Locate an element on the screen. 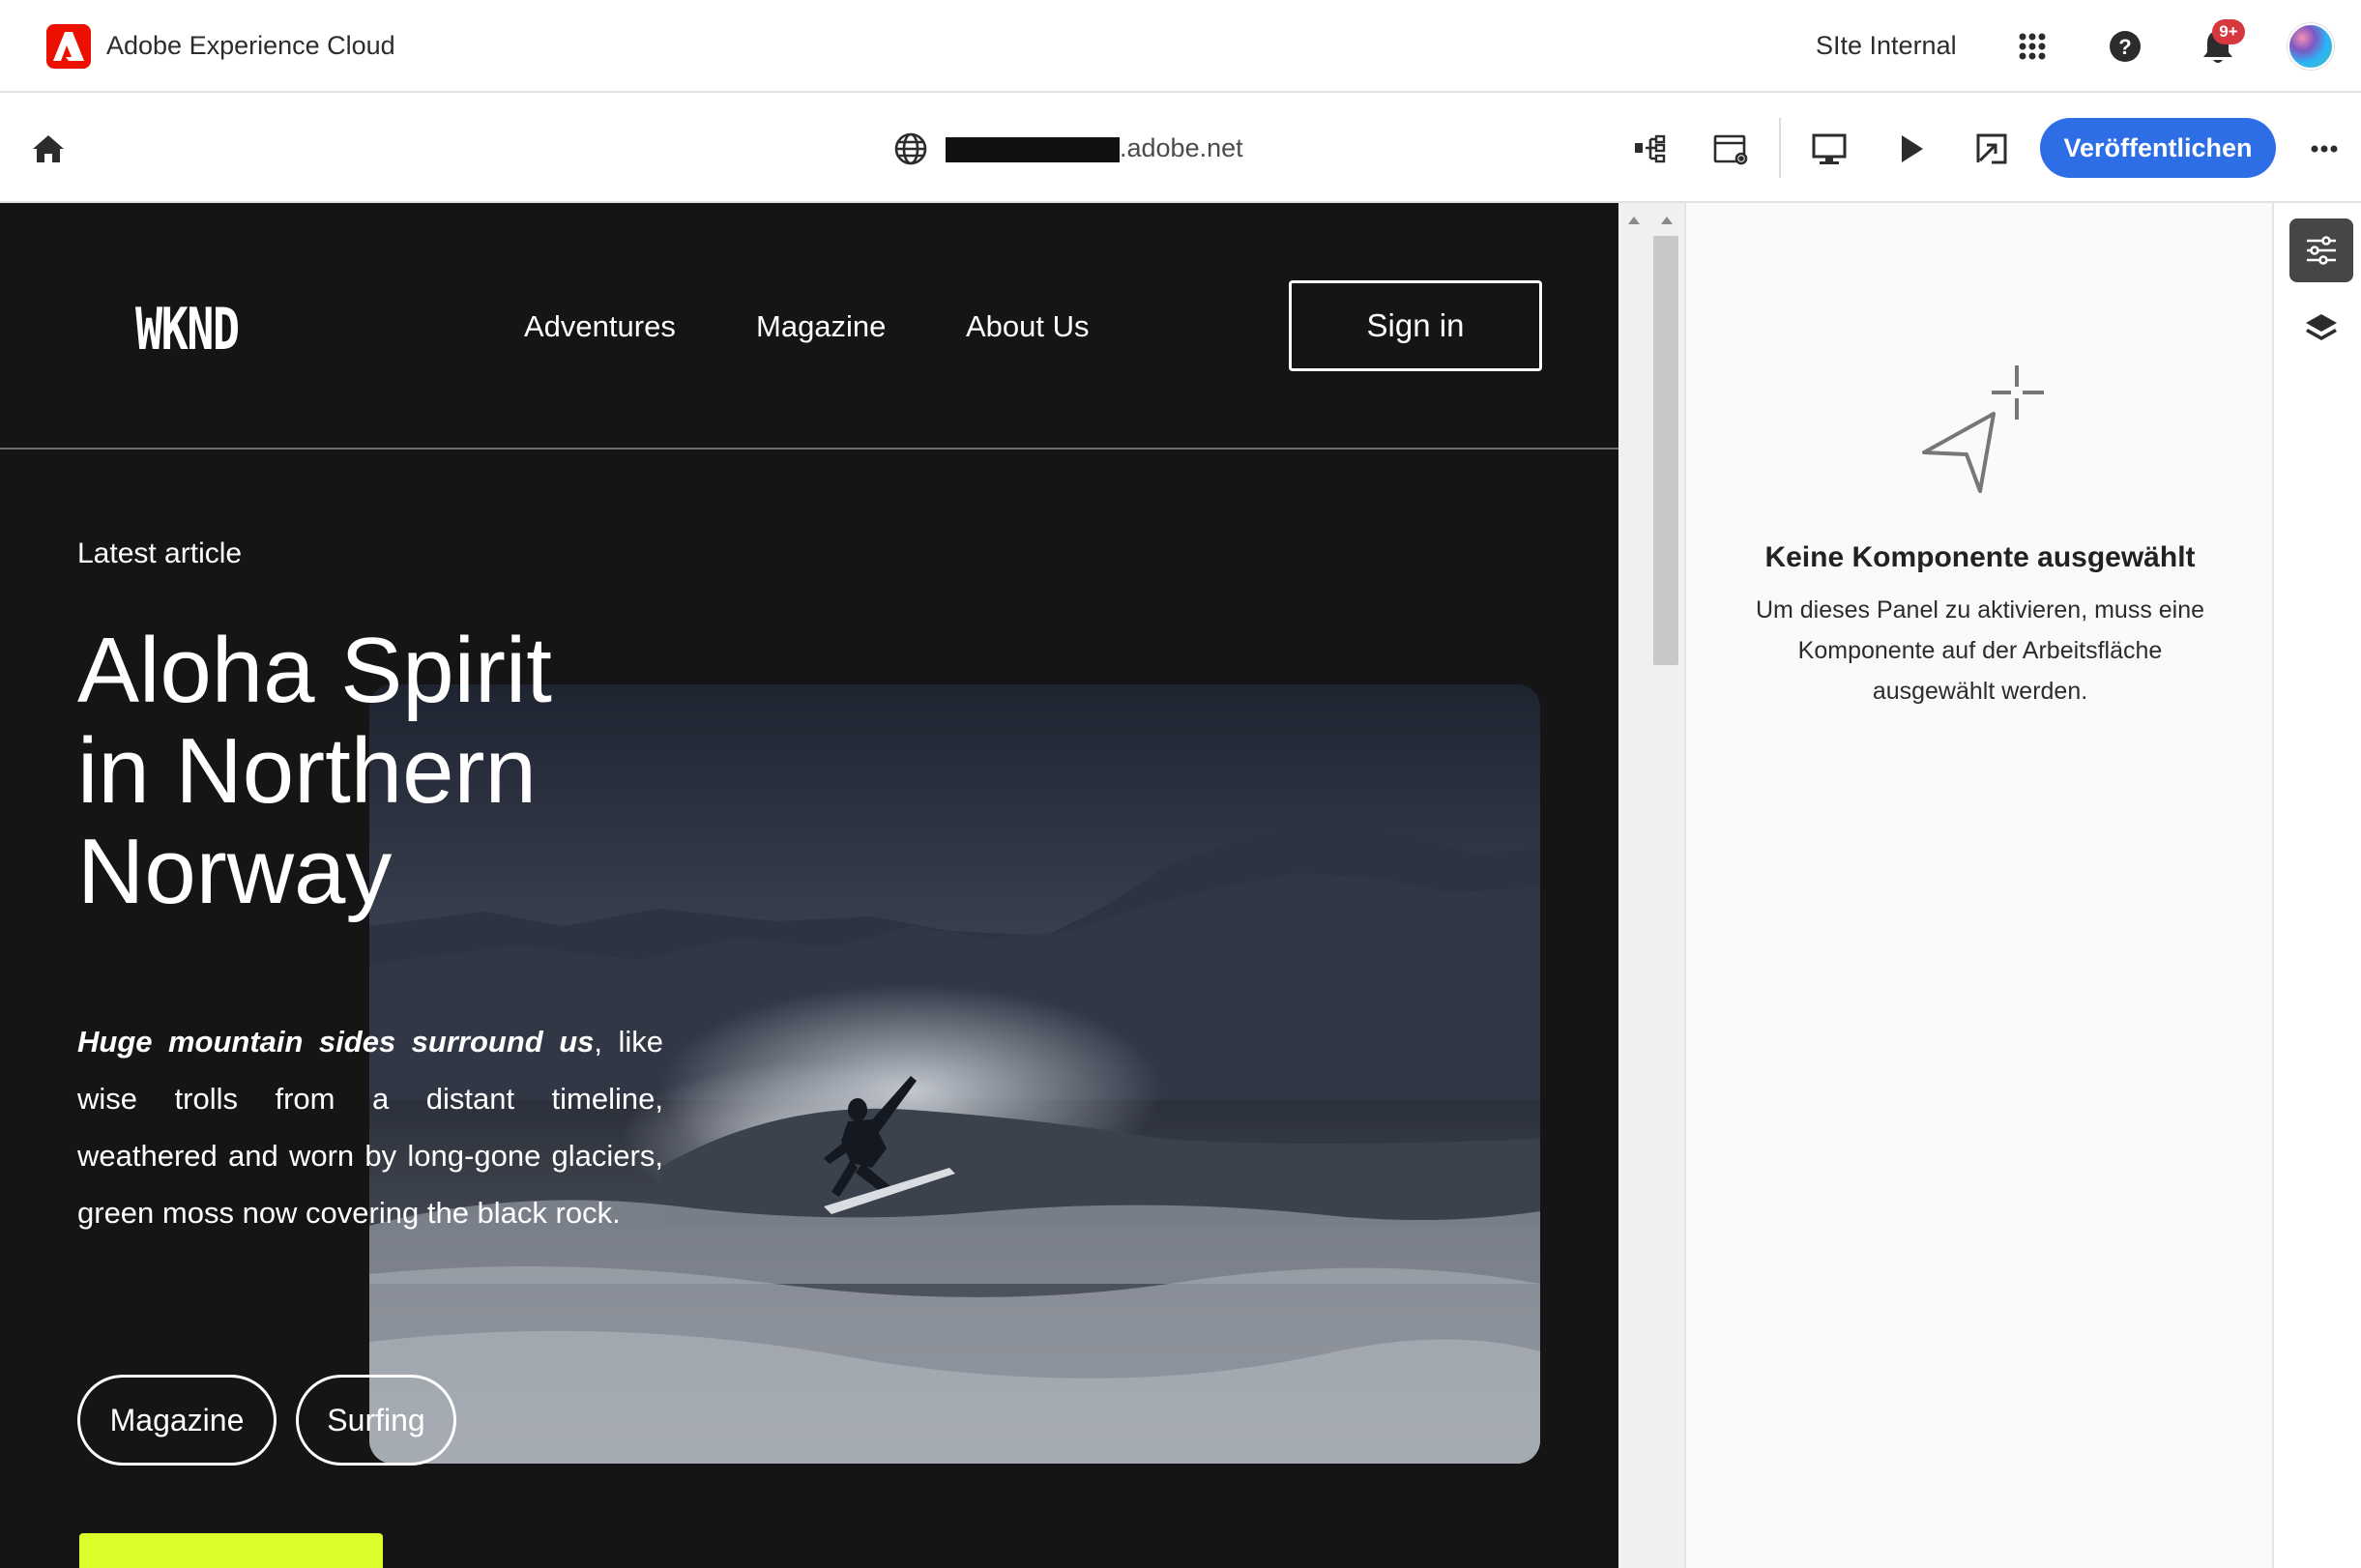  properties-sliders-icon is located at coordinates (2321, 250).